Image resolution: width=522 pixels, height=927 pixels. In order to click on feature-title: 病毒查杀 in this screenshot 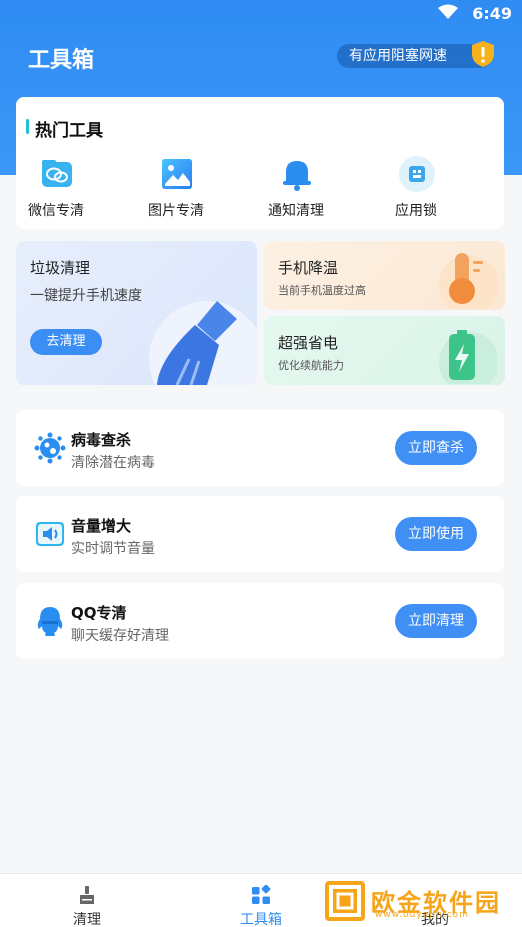, I will do `click(101, 440)`.